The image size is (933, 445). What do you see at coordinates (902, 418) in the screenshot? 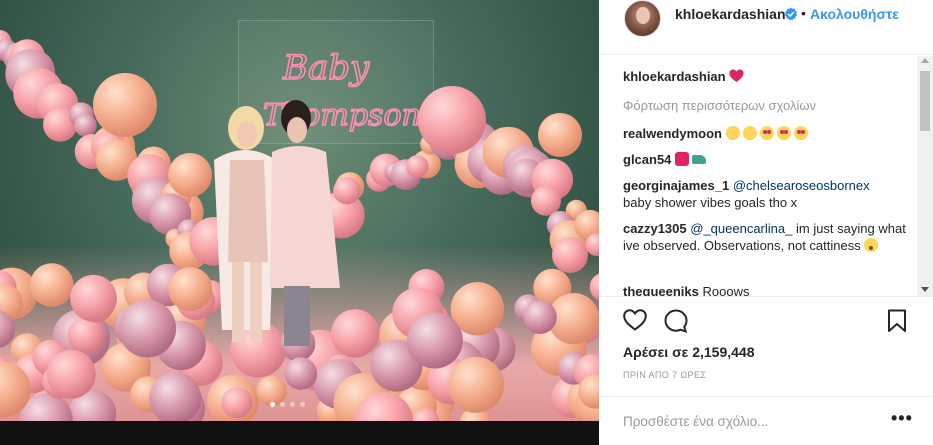
I see `more-options-icon: •••` at bounding box center [902, 418].